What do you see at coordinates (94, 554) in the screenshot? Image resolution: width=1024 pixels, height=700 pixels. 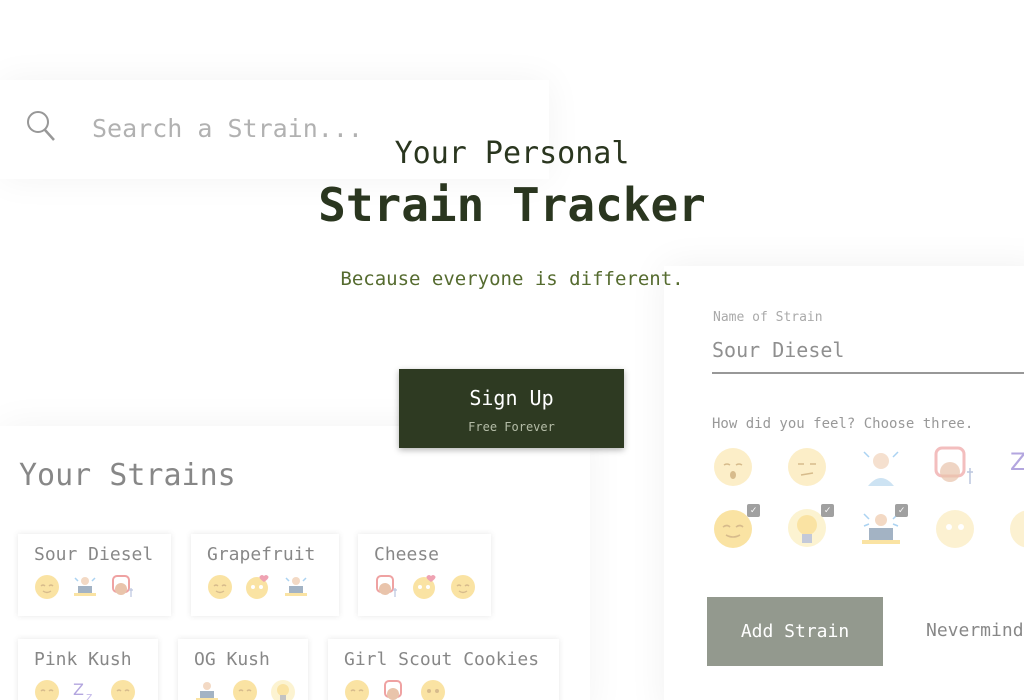 I see `strain-name: Sour Diesel` at bounding box center [94, 554].